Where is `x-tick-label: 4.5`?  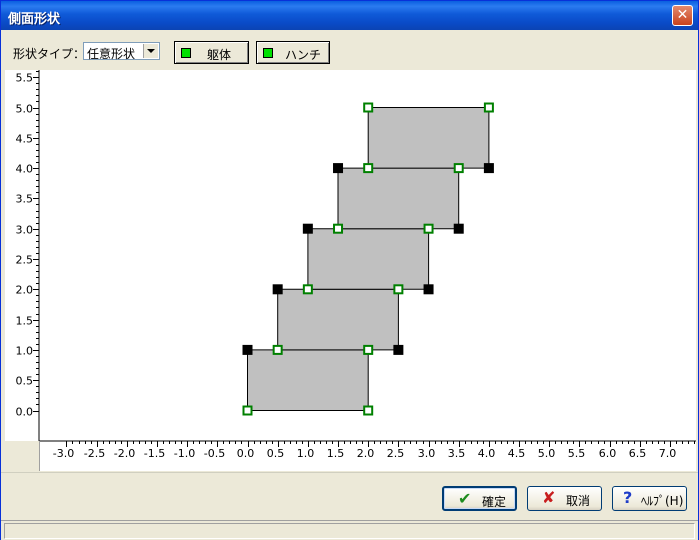
x-tick-label: 4.5 is located at coordinates (517, 453).